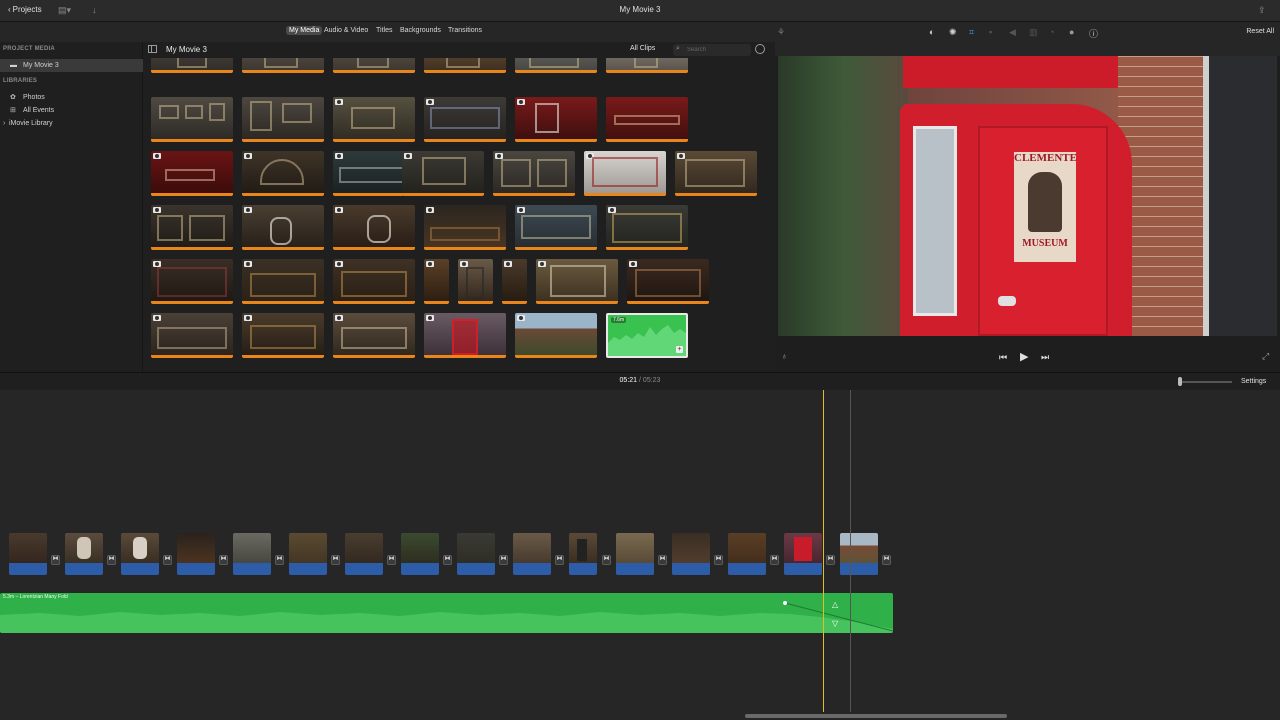 Image resolution: width=1280 pixels, height=720 pixels. What do you see at coordinates (465, 30) in the screenshot?
I see `tab-transitions: Transitions` at bounding box center [465, 30].